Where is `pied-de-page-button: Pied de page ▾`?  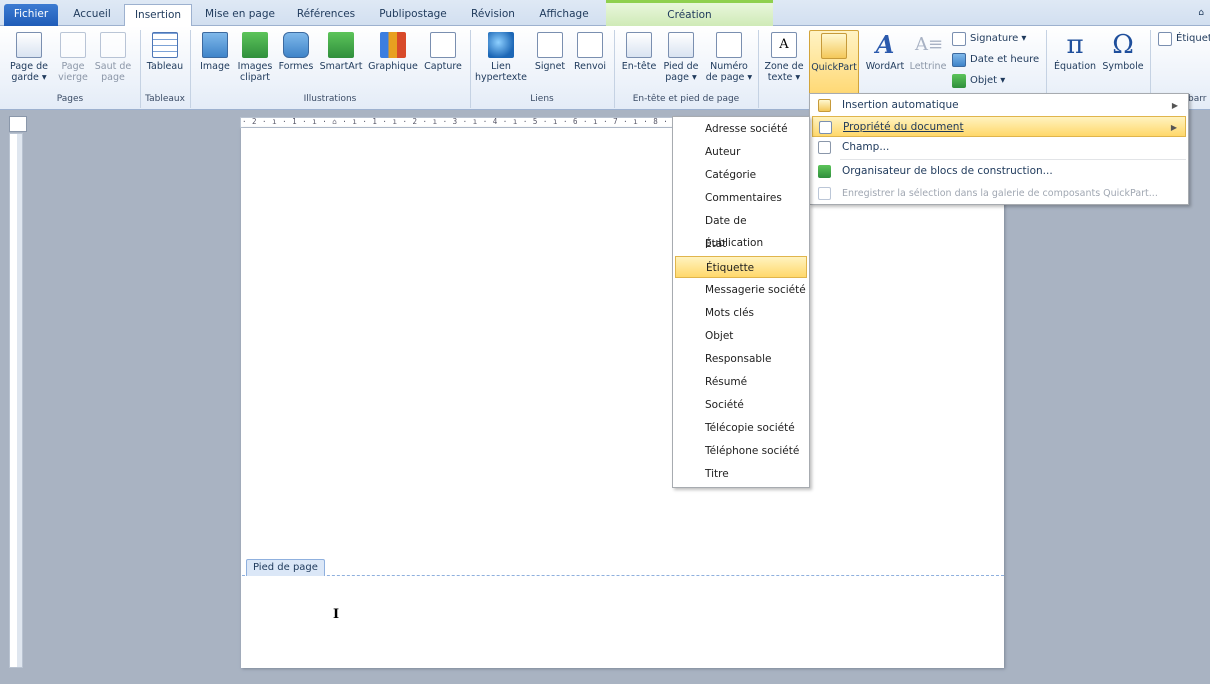 pied-de-page-button: Pied de page ▾ is located at coordinates (681, 61).